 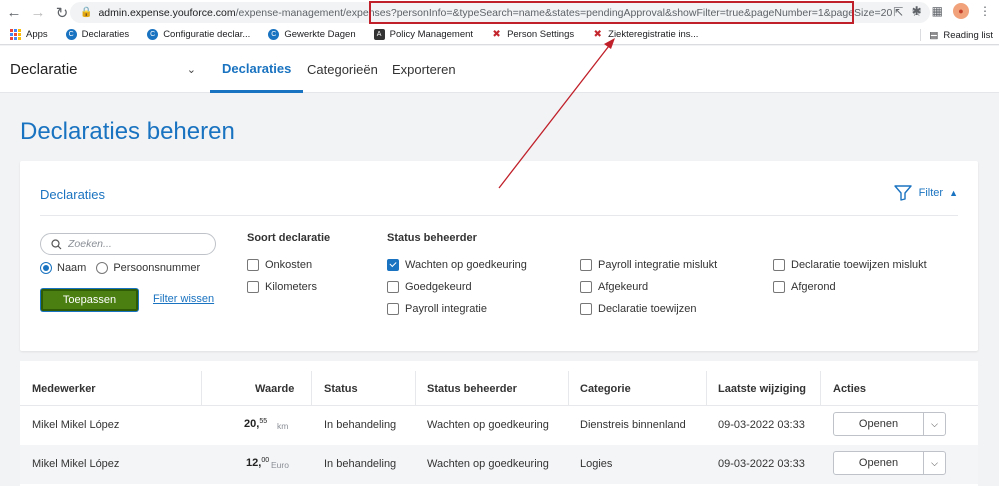 I want to click on tab-categorieen: Categorieën, so click(x=342, y=69).